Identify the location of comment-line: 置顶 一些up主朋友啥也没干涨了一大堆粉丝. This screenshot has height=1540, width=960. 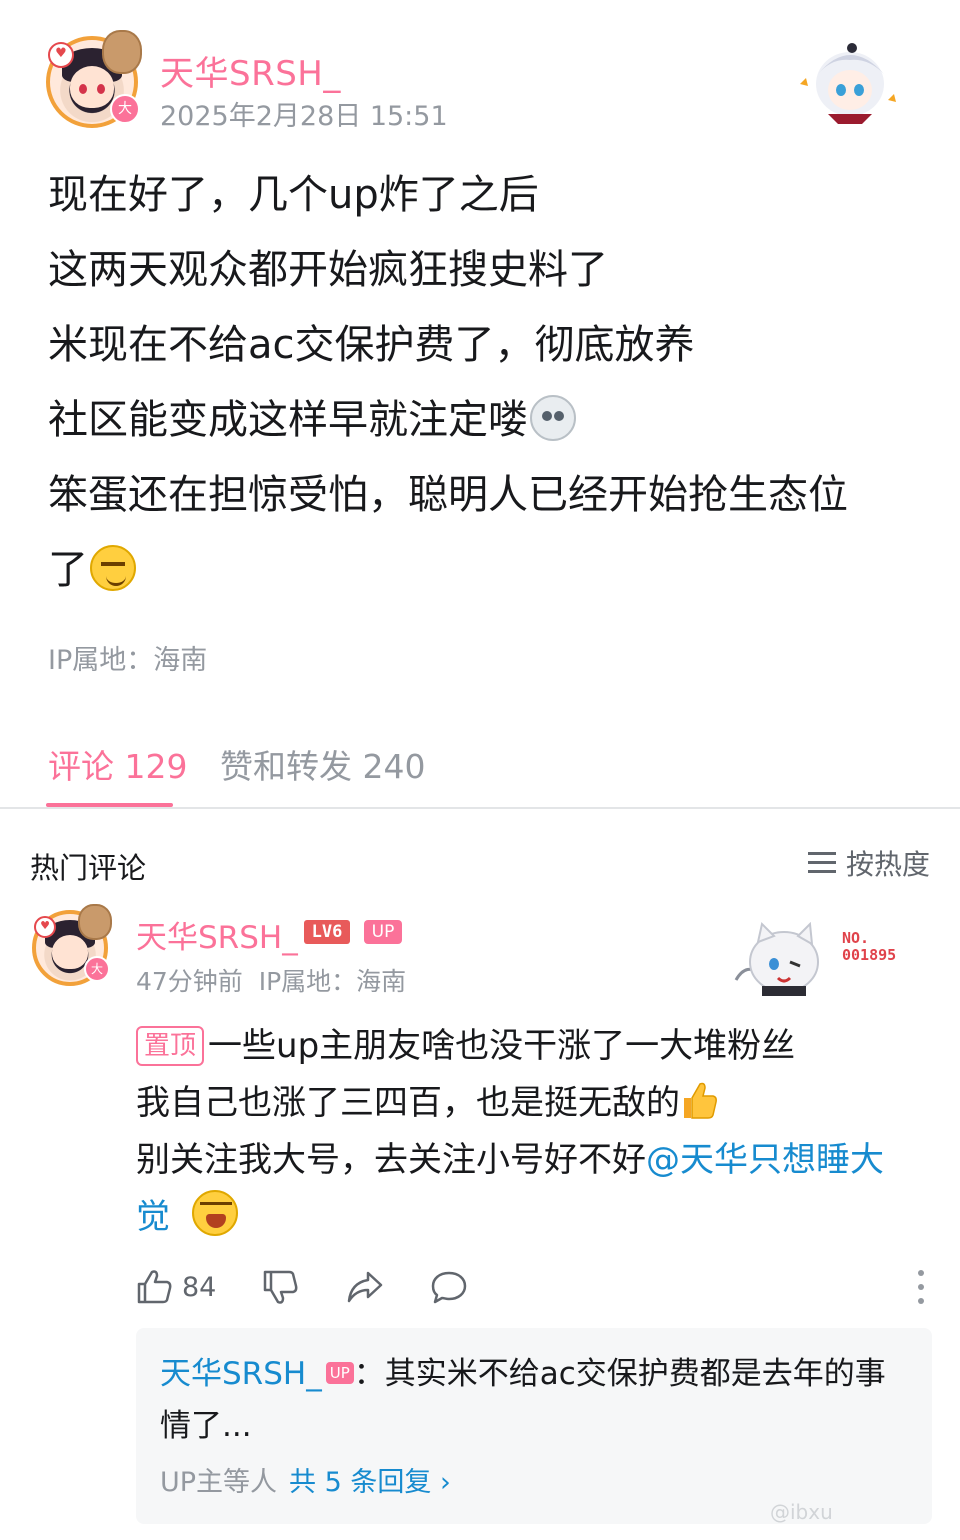
(531, 1046).